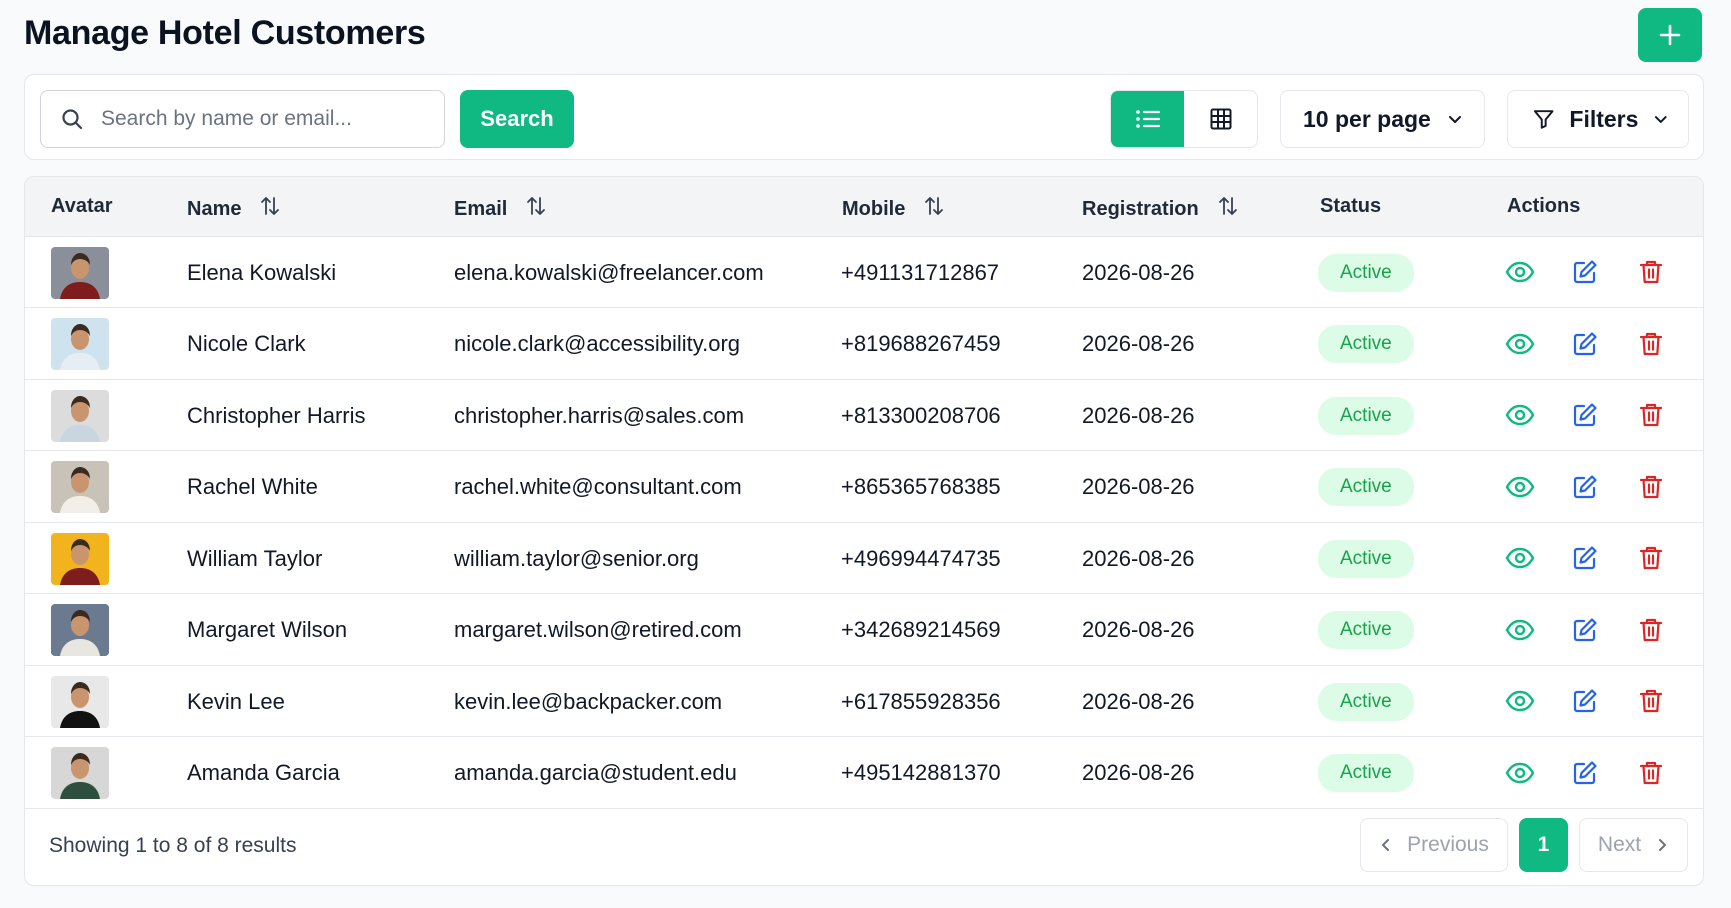 The image size is (1731, 908). I want to click on next-page-button: Next, so click(1633, 845).